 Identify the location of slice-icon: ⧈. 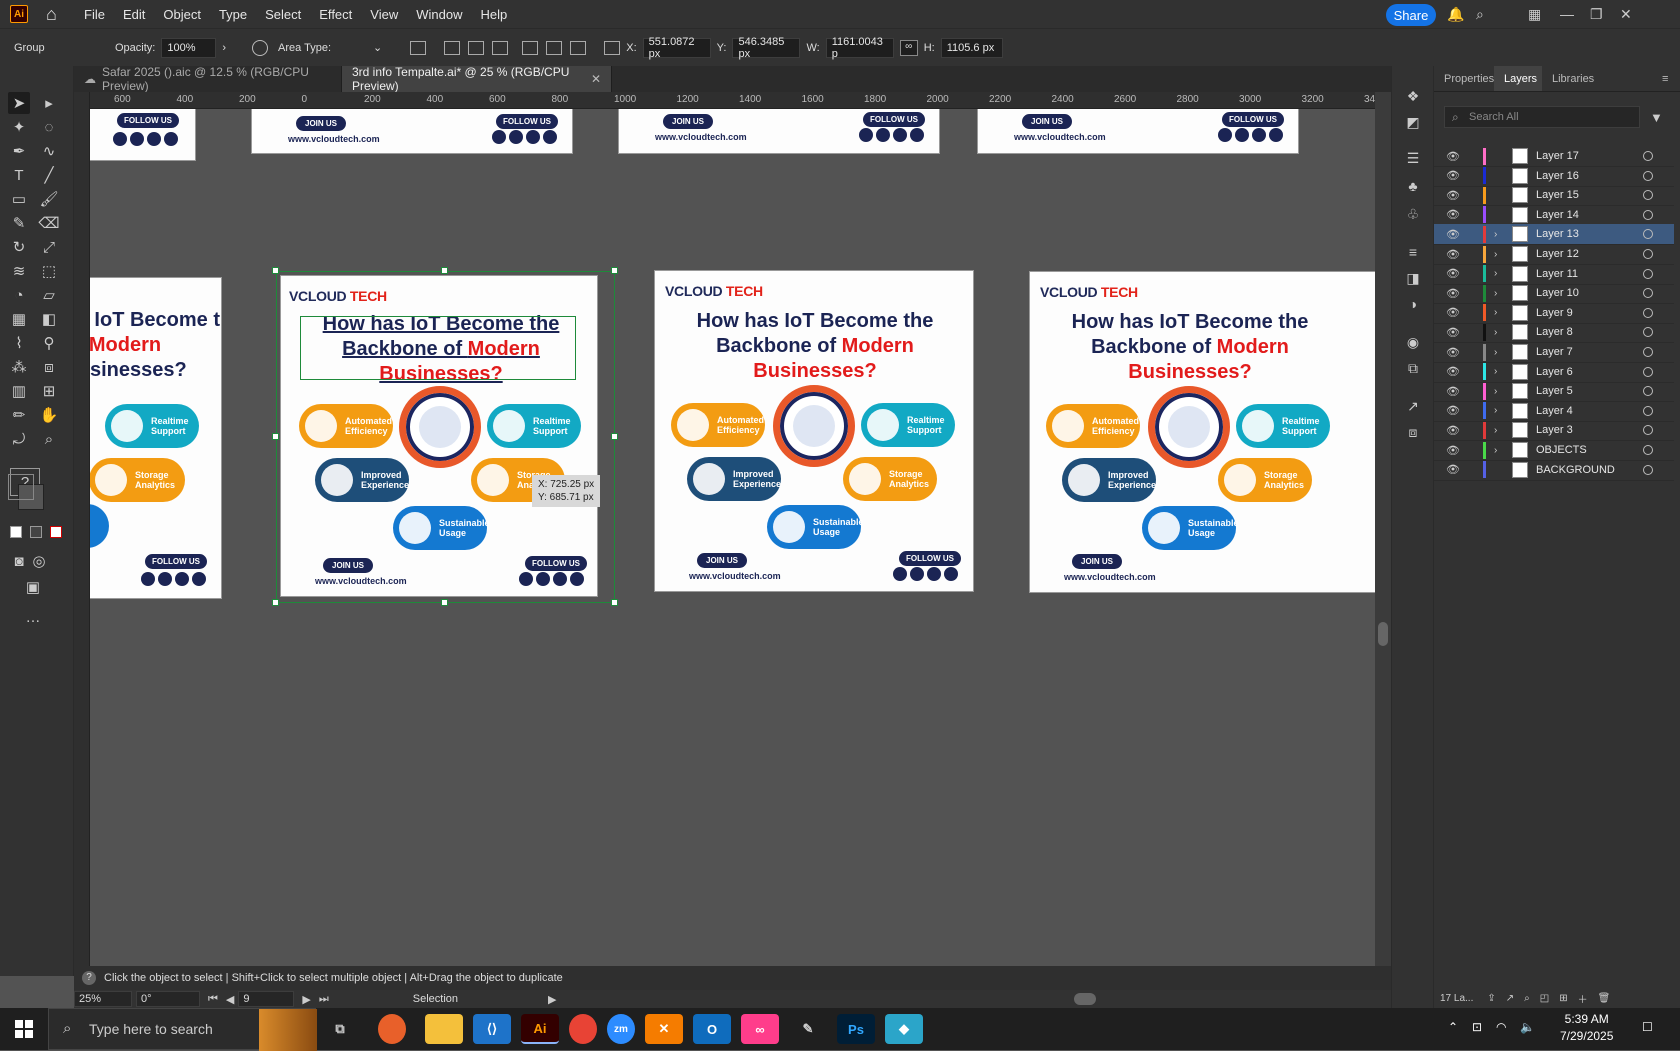
(49, 367).